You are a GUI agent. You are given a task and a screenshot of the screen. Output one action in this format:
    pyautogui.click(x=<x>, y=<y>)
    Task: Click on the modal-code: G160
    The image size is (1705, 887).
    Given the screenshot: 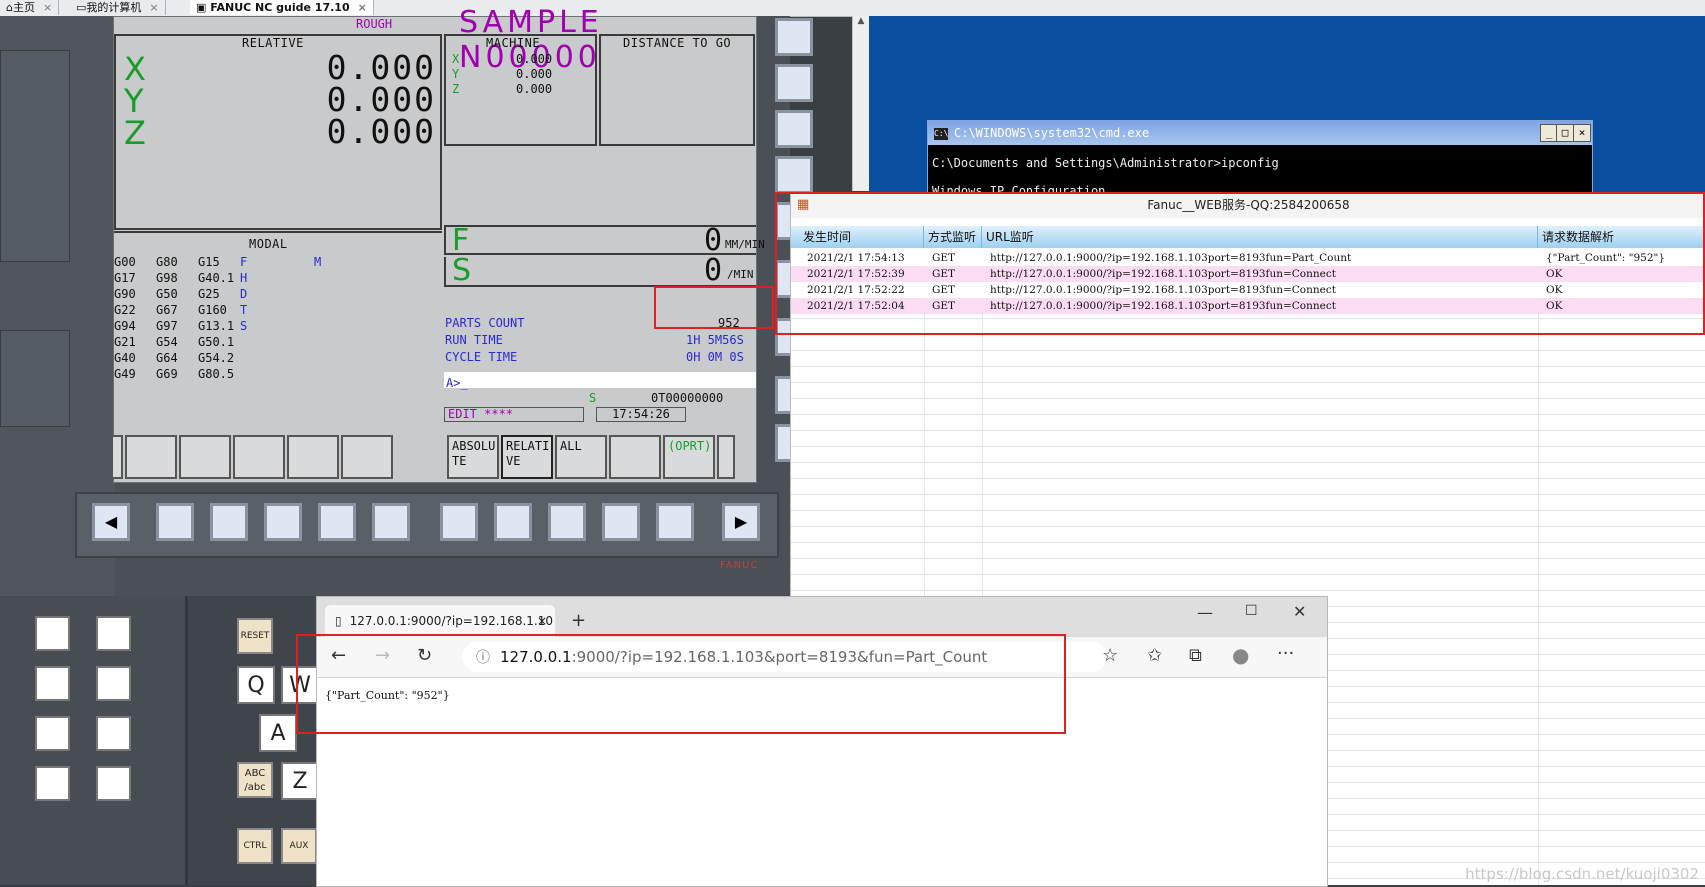 What is the action you would take?
    pyautogui.click(x=212, y=310)
    